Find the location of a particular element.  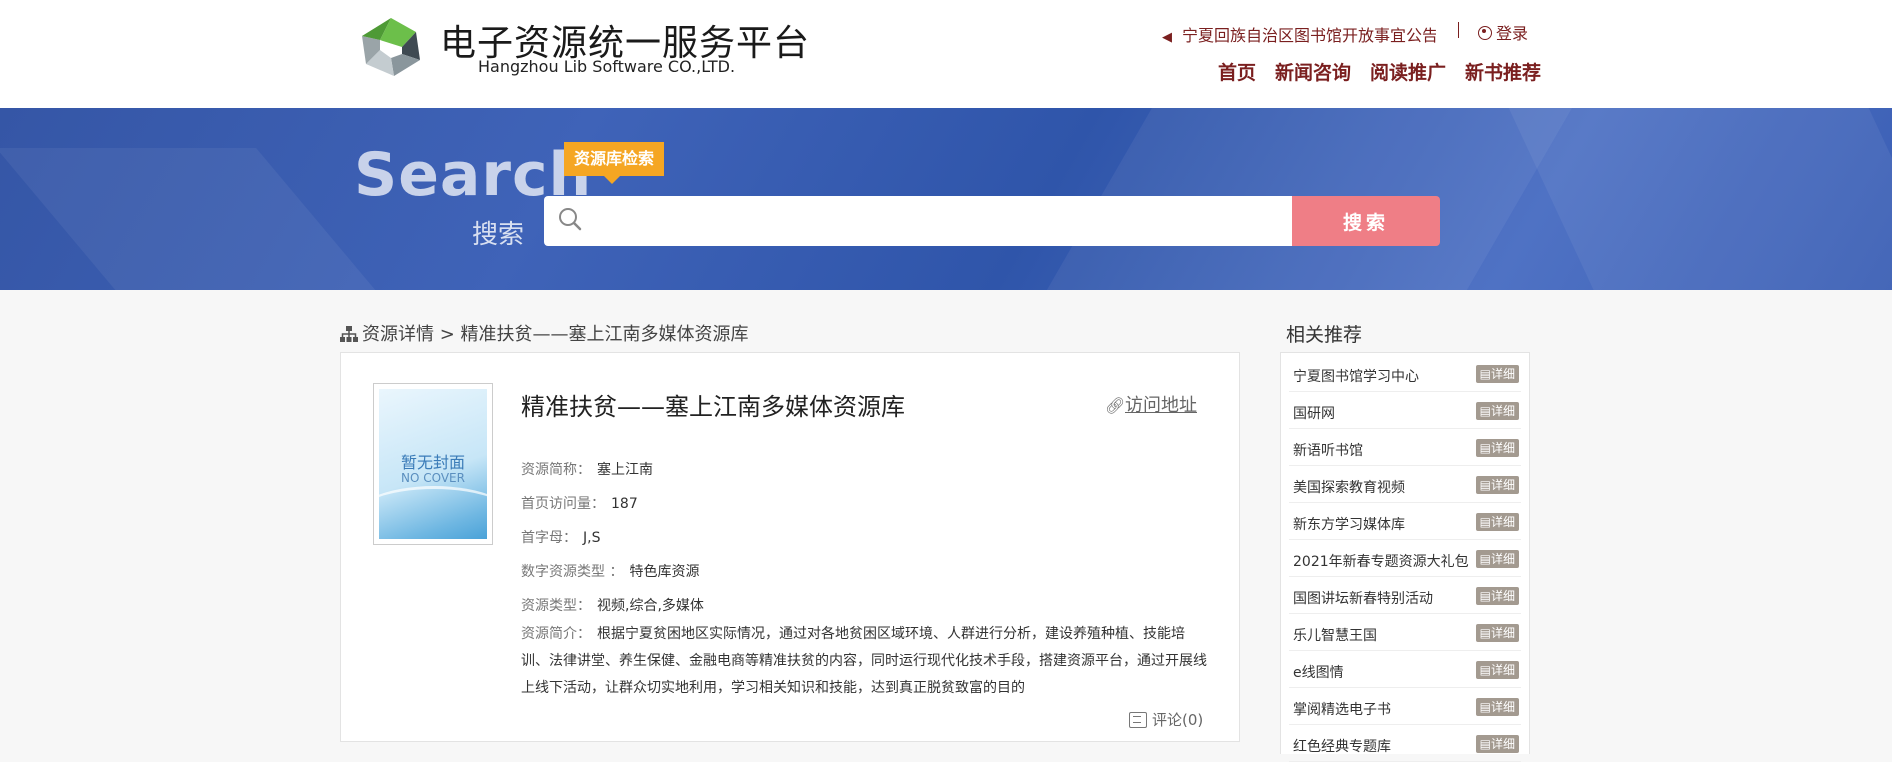

search-button: 搜索 is located at coordinates (1366, 221).